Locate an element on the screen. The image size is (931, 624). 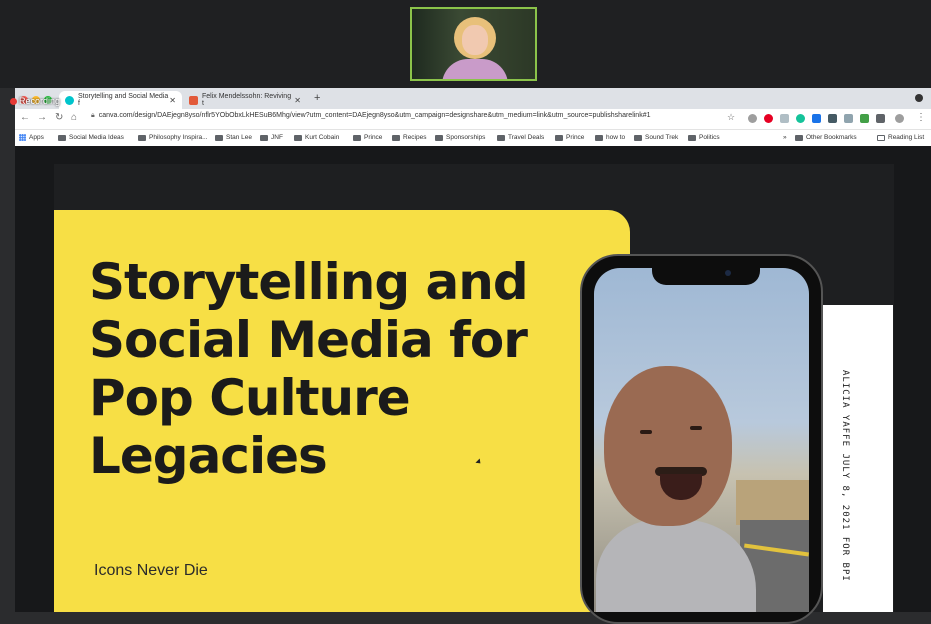
recording-label: Recording is located at coordinates (40, 101).